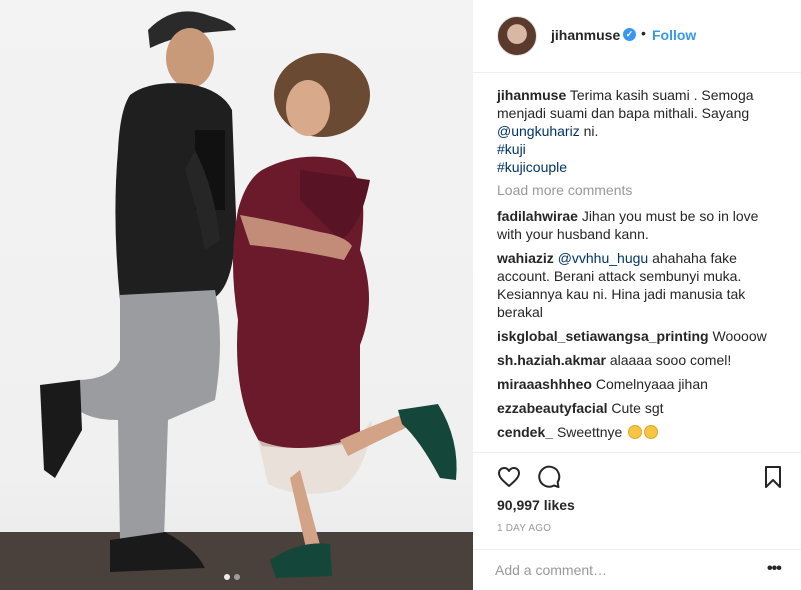 The image size is (801, 590). Describe the element at coordinates (538, 131) in the screenshot. I see `caption-mention: @ungkuhariz` at that location.